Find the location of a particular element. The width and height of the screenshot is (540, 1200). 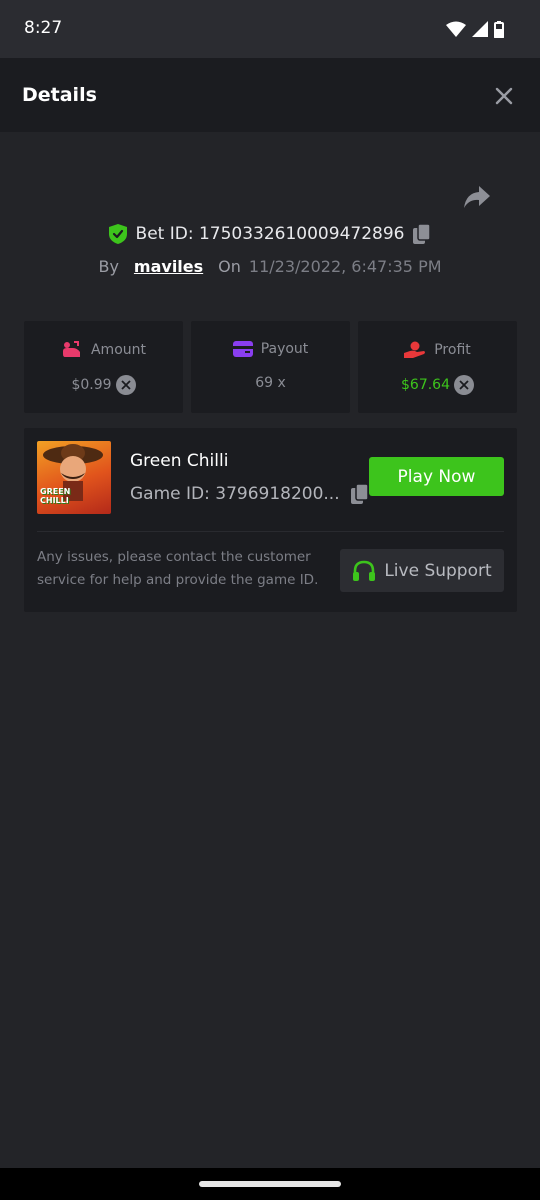

play-now-button: Play Now is located at coordinates (436, 476).